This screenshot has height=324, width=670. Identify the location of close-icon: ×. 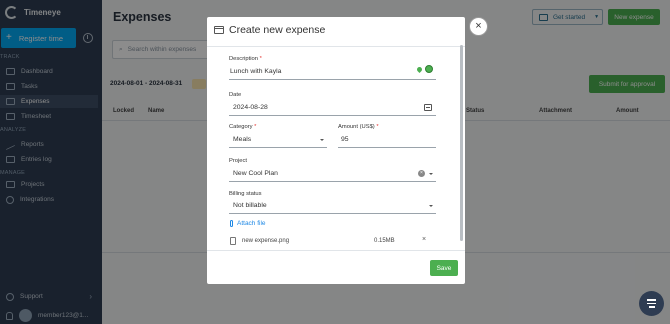
(478, 26).